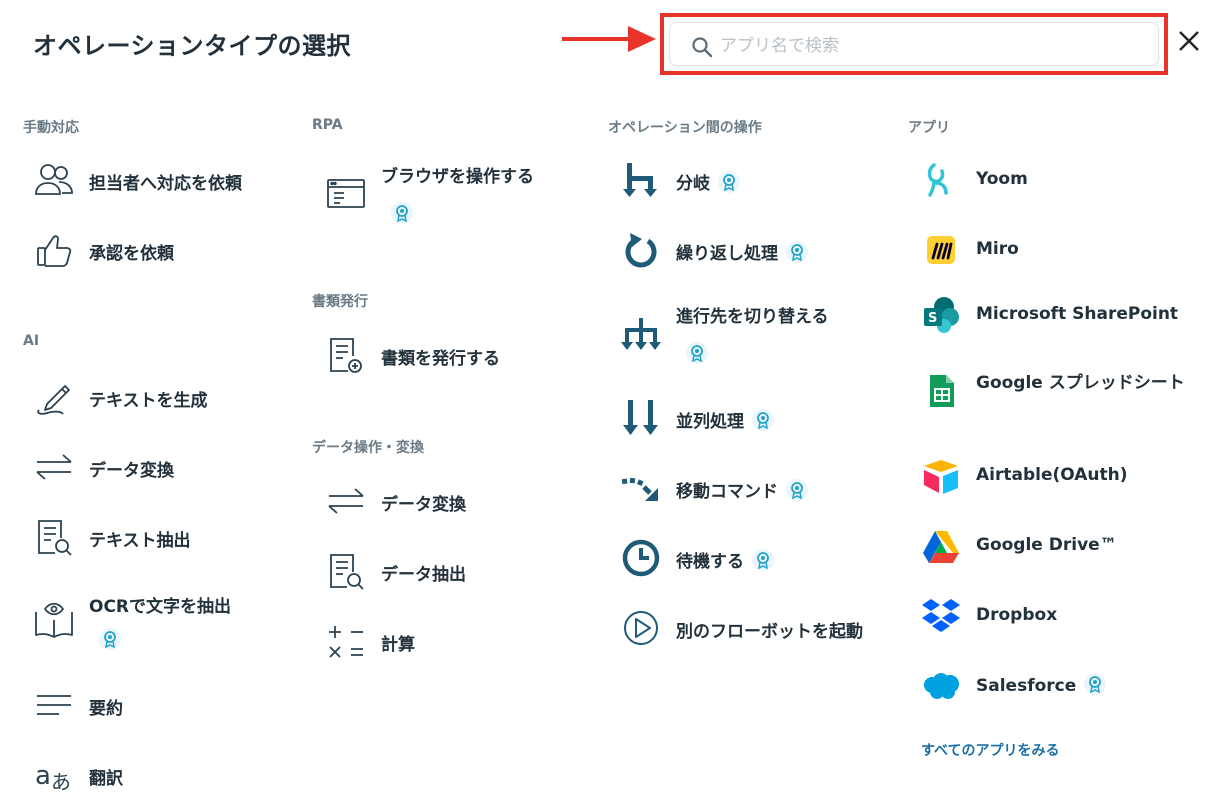 This screenshot has height=810, width=1206. I want to click on section-label-ai: AI, so click(31, 341).